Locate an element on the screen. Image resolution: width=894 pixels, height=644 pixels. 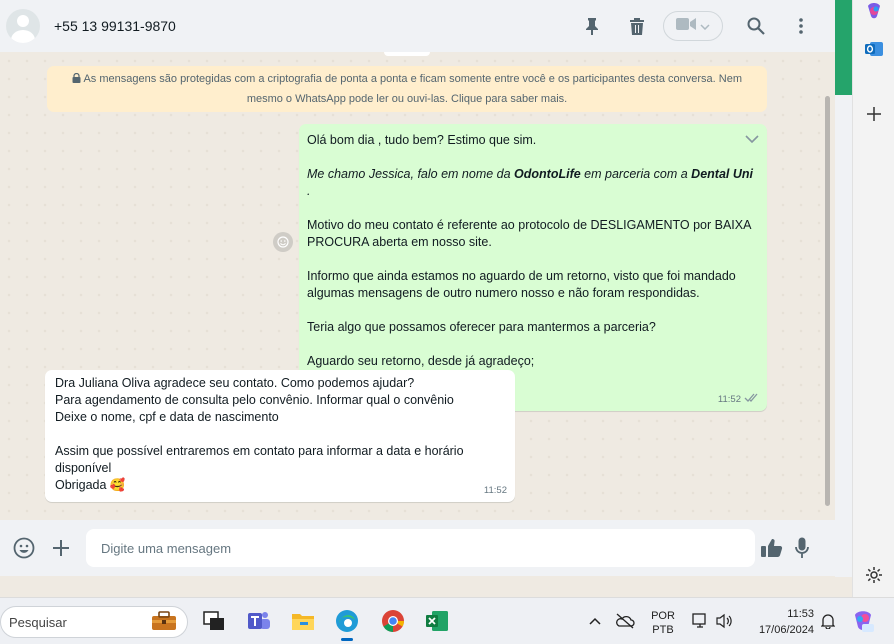
header-actions is located at coordinates (686, 26).